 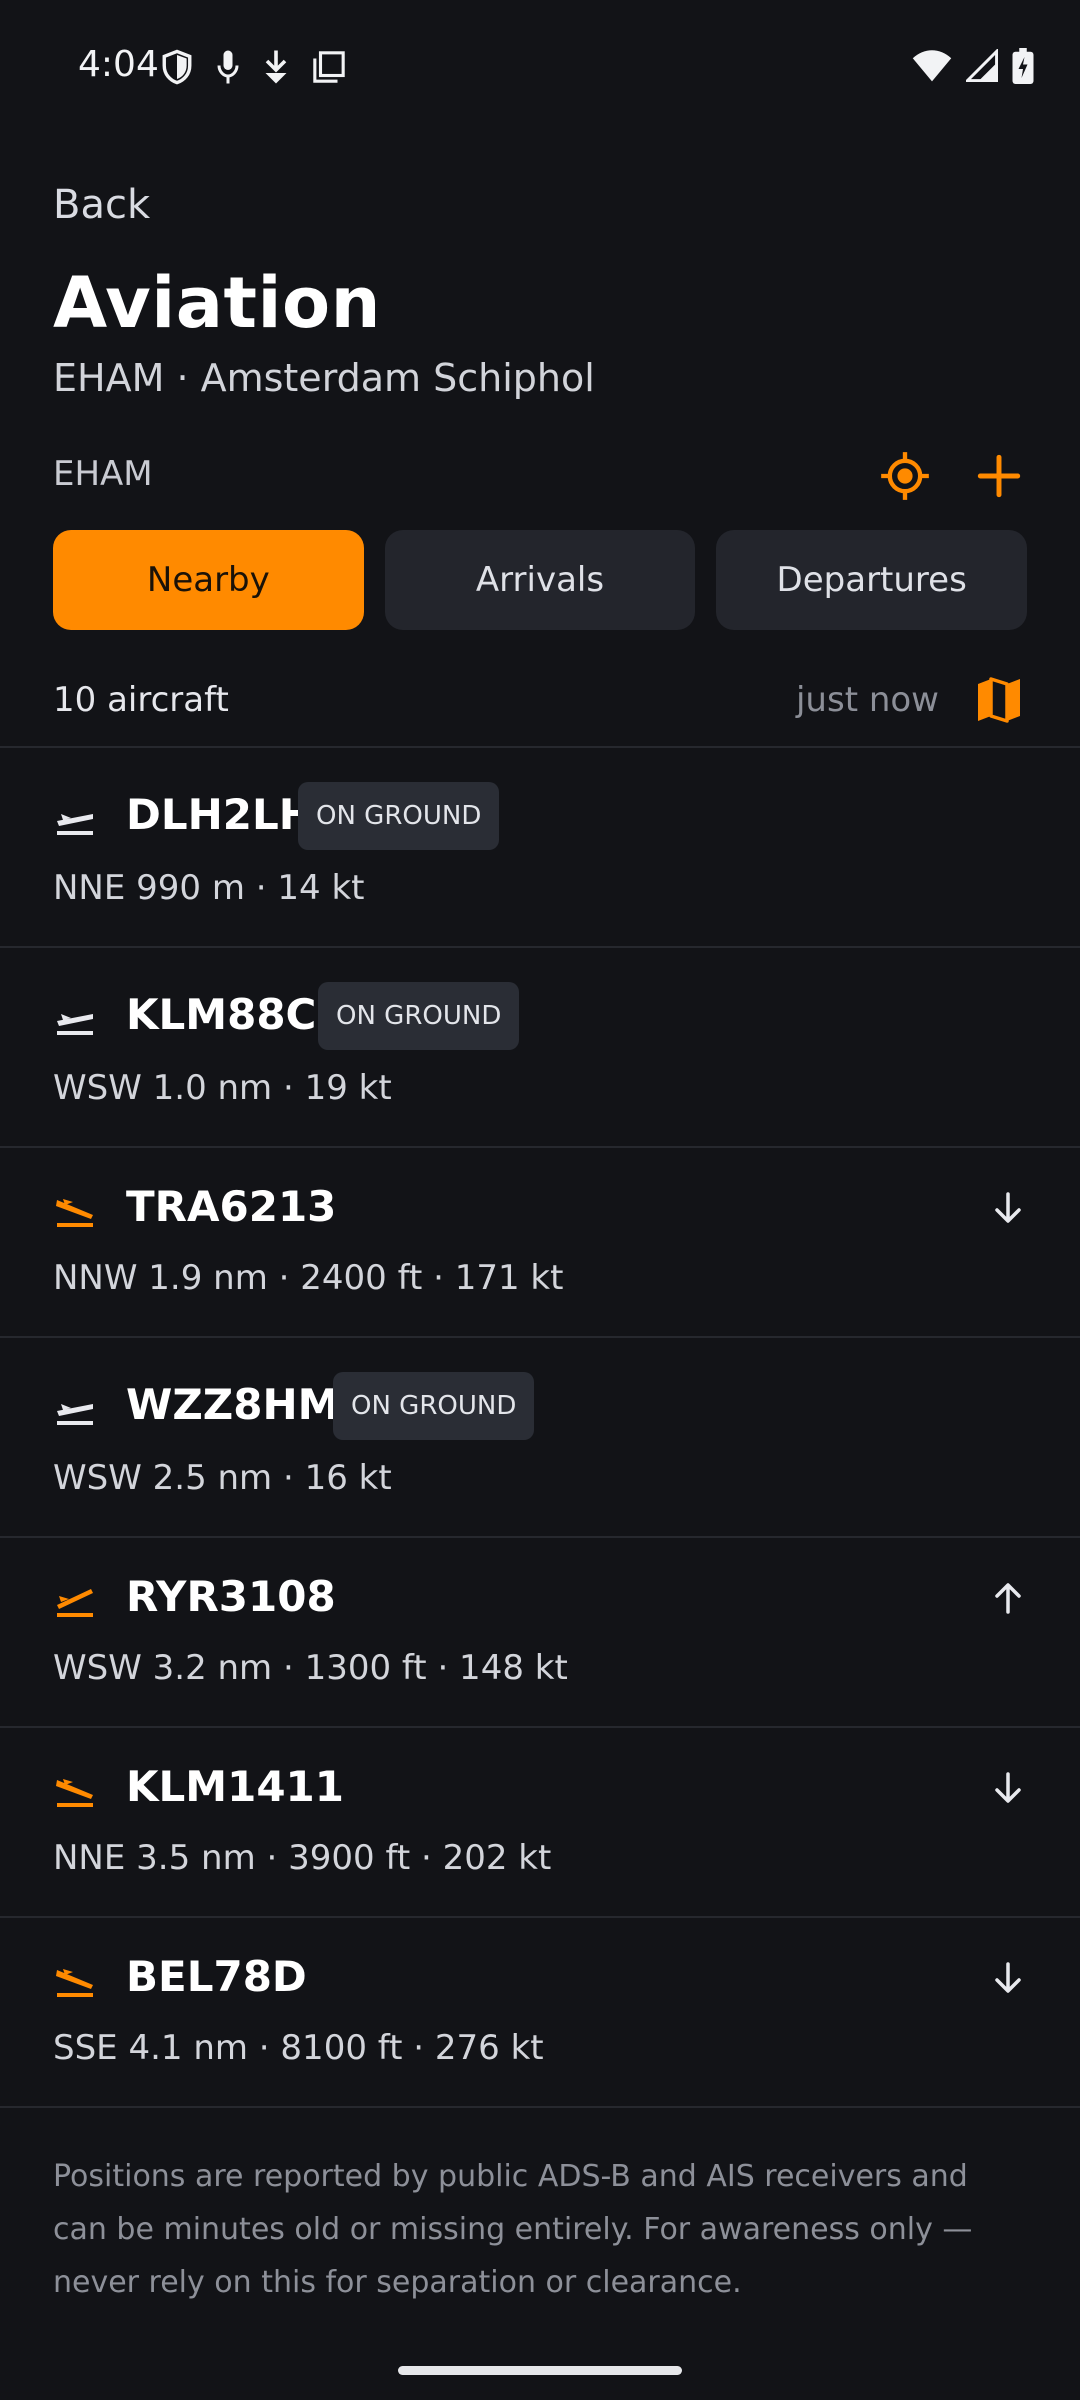 What do you see at coordinates (217, 303) in the screenshot?
I see `page-title: Aviation` at bounding box center [217, 303].